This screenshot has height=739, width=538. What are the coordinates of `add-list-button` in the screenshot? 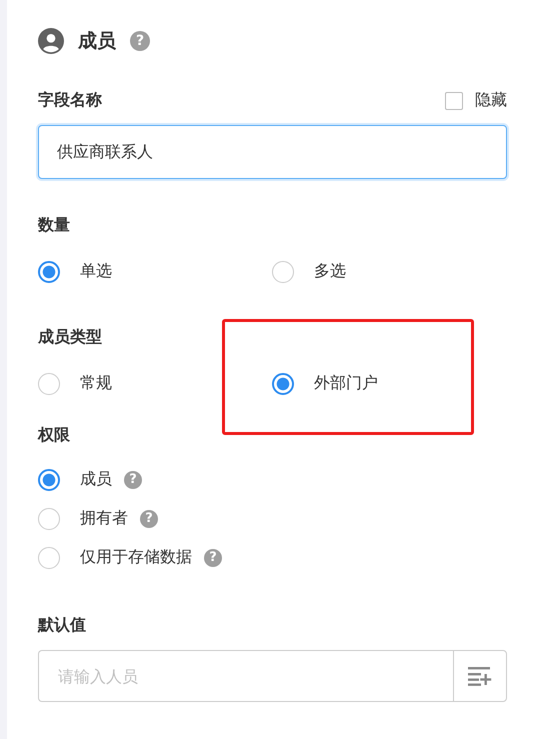 It's located at (480, 676).